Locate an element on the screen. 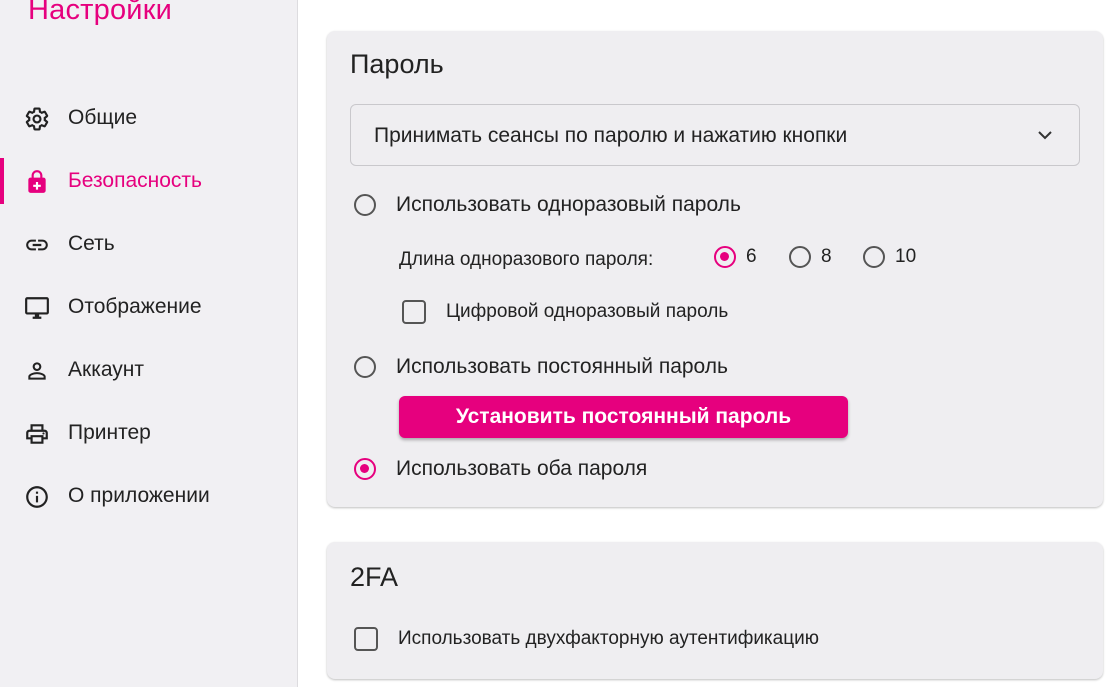 Image resolution: width=1116 pixels, height=687 pixels. printer-icon is located at coordinates (37, 434).